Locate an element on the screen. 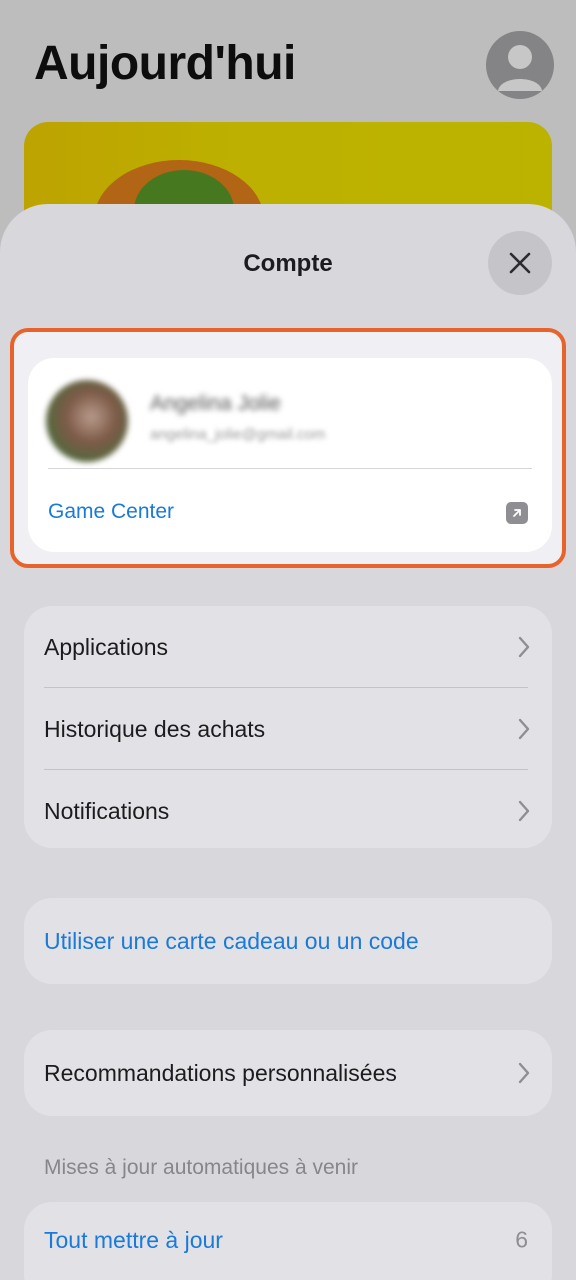 This screenshot has width=576, height=1280. gift-card-group: Utiliser une carte cadeau ou un code is located at coordinates (288, 941).